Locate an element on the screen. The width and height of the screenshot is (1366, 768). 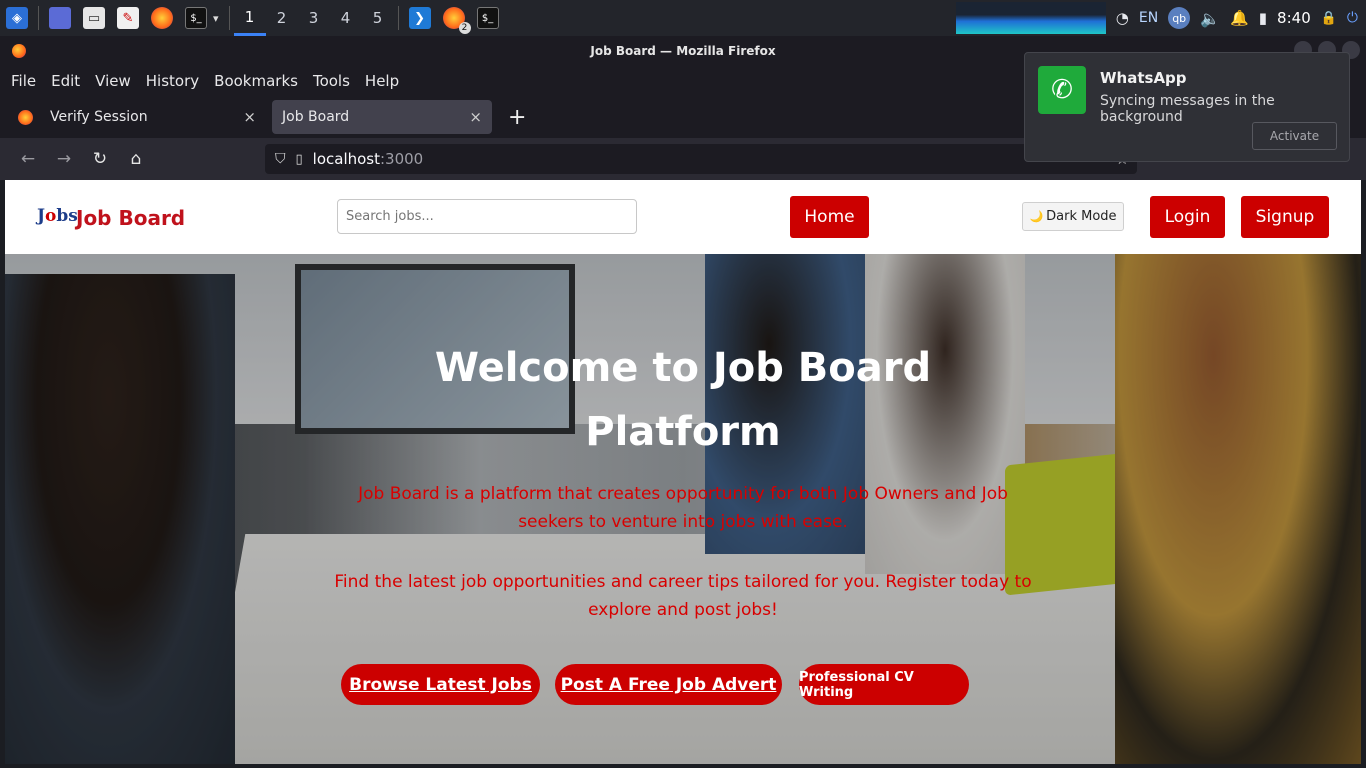
hero-title: Welcome to Job Board Platform is located at coordinates (683, 400).